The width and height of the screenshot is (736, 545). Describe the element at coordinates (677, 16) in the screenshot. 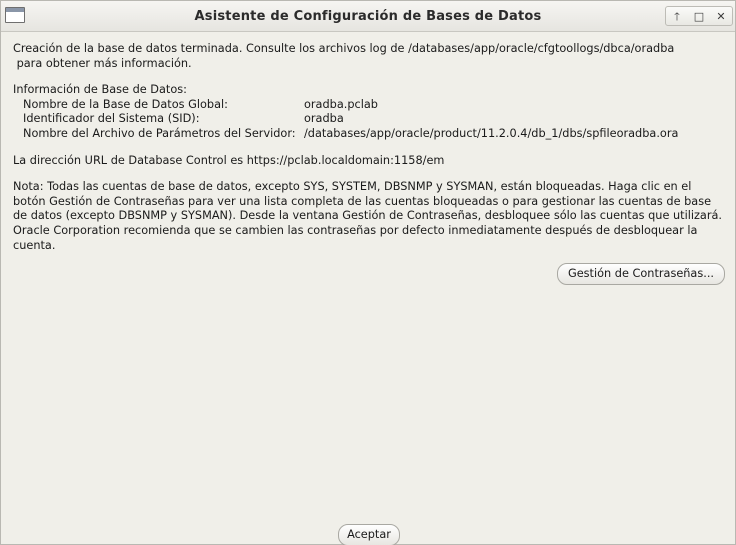

I see `minimize-icon: 🡑` at that location.